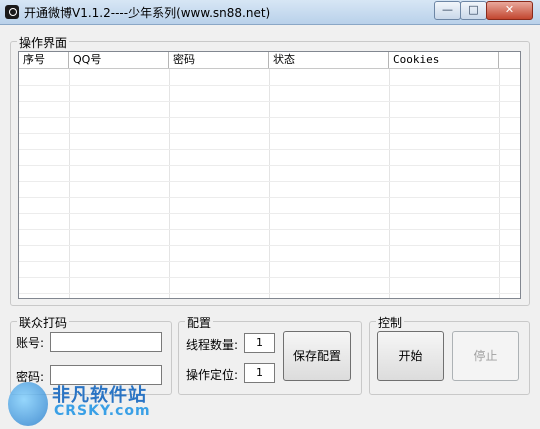 The height and width of the screenshot is (429, 540). I want to click on save-config-button: 保存配置, so click(317, 356).